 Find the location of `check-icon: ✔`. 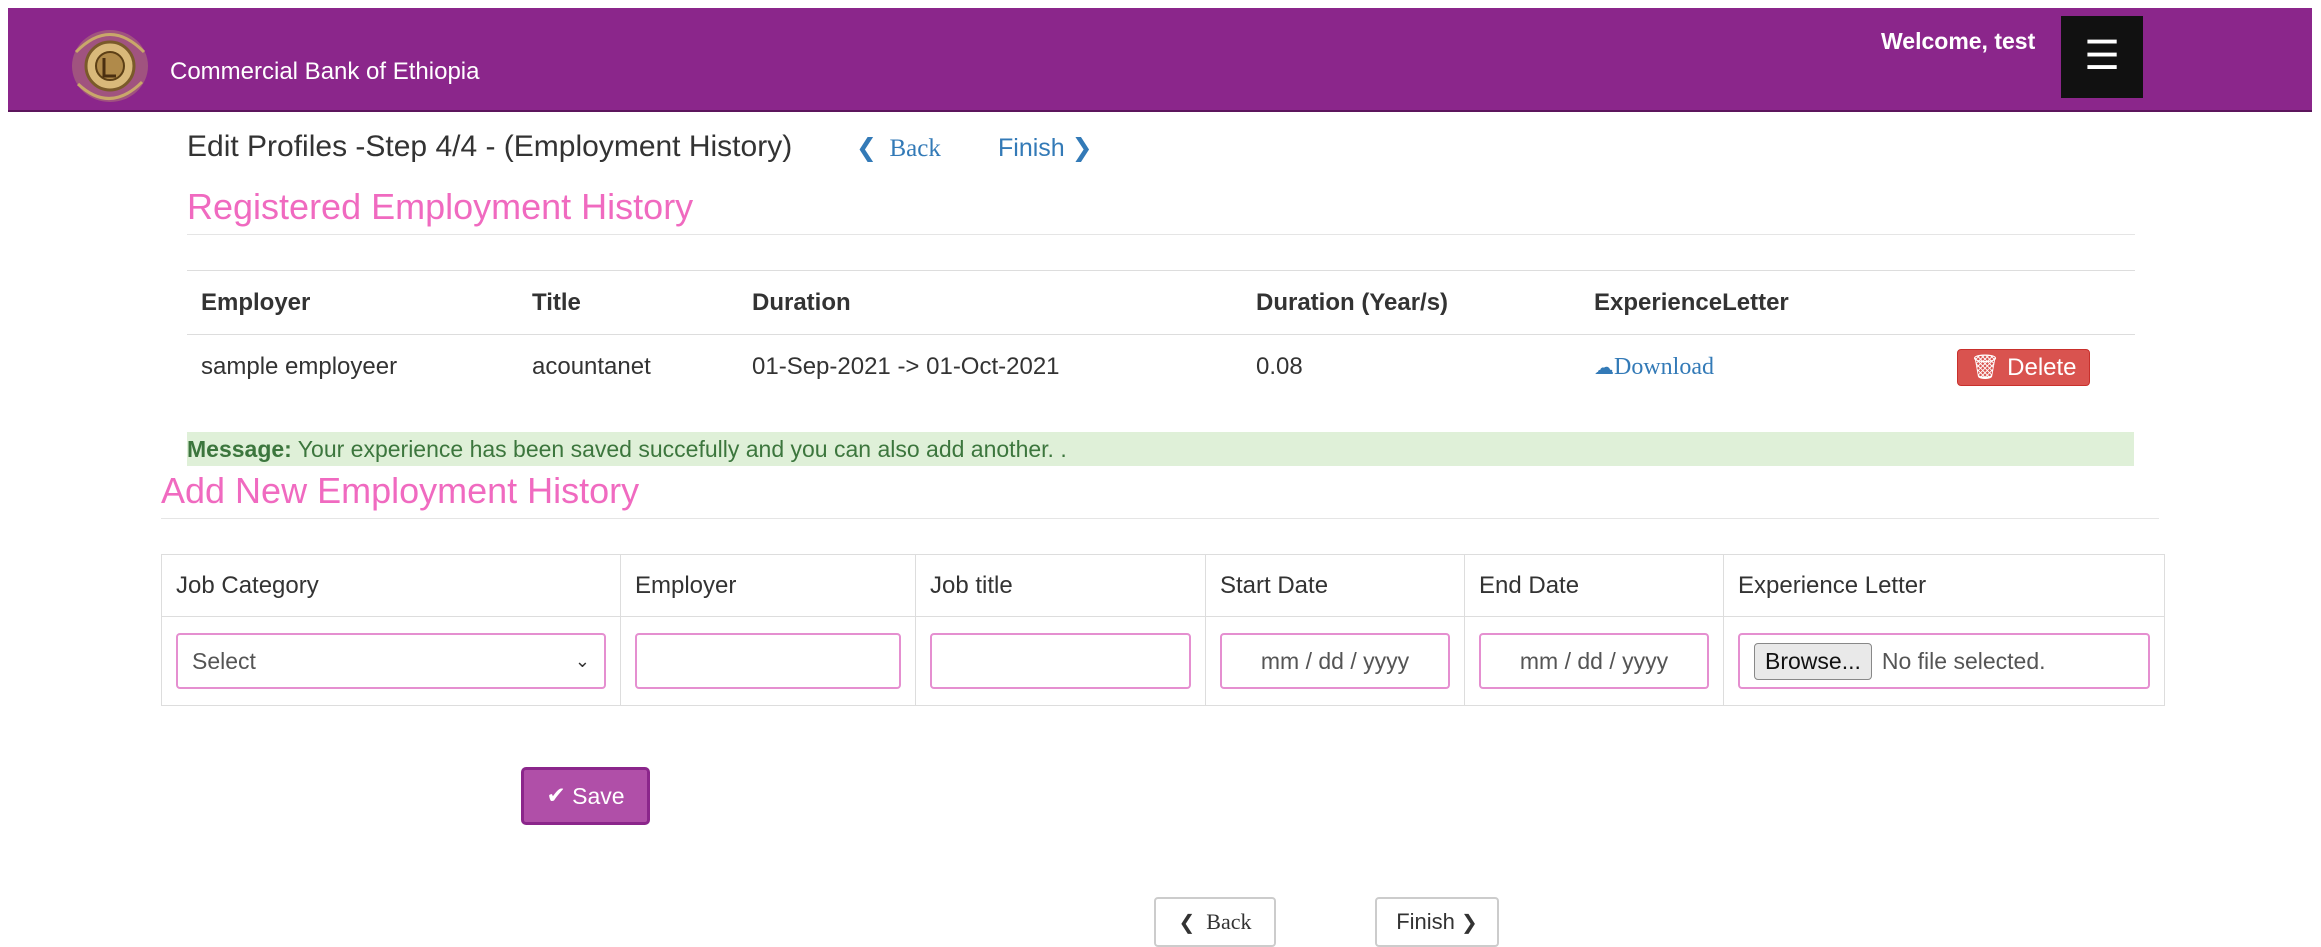

check-icon: ✔ is located at coordinates (556, 796).